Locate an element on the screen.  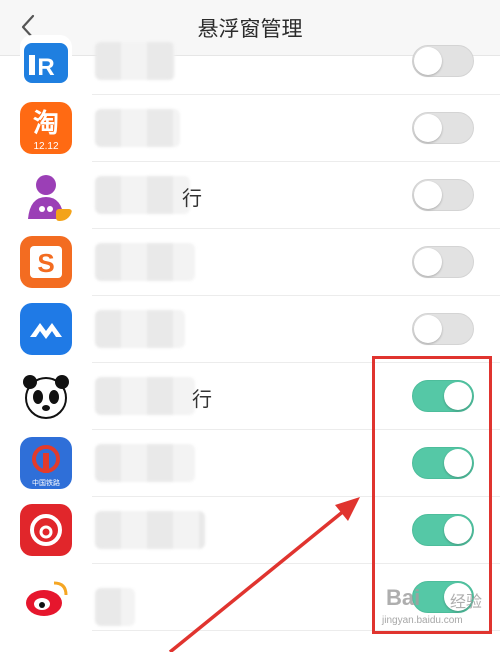
purple-app-icon is located at coordinates (46, 195).